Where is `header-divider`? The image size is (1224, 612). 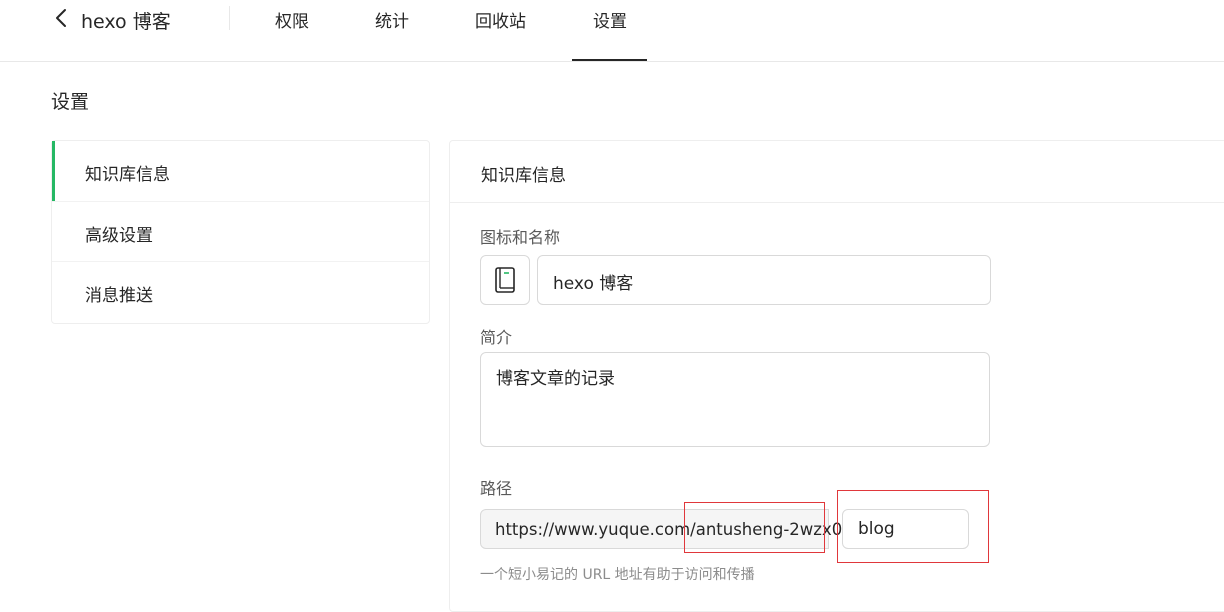 header-divider is located at coordinates (229, 18).